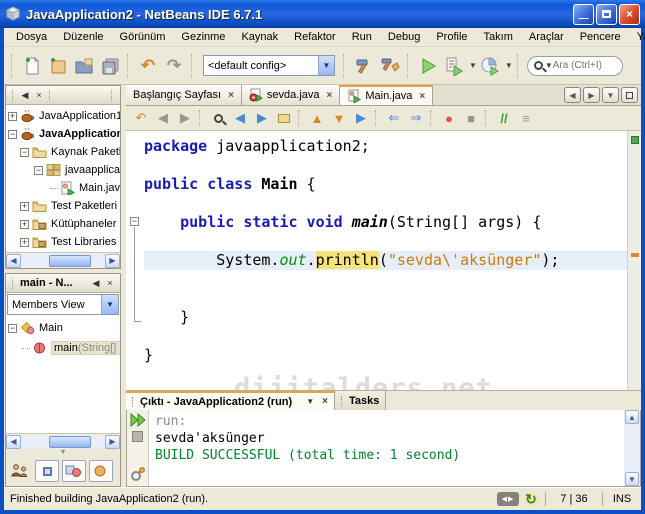  What do you see at coordinates (498, 37) in the screenshot?
I see `menu-takim: Takım` at bounding box center [498, 37].